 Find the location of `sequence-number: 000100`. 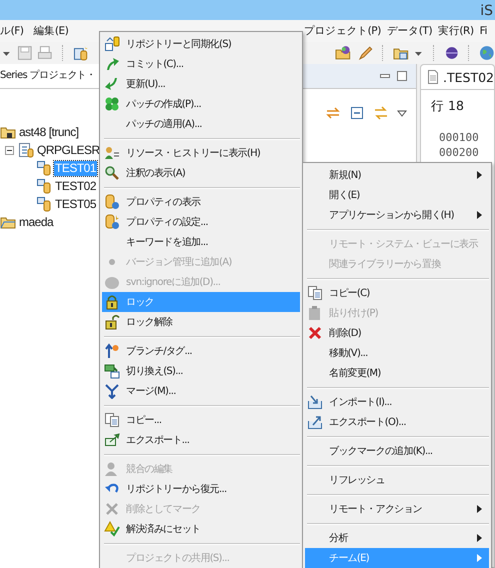

sequence-number: 000100 is located at coordinates (459, 138).